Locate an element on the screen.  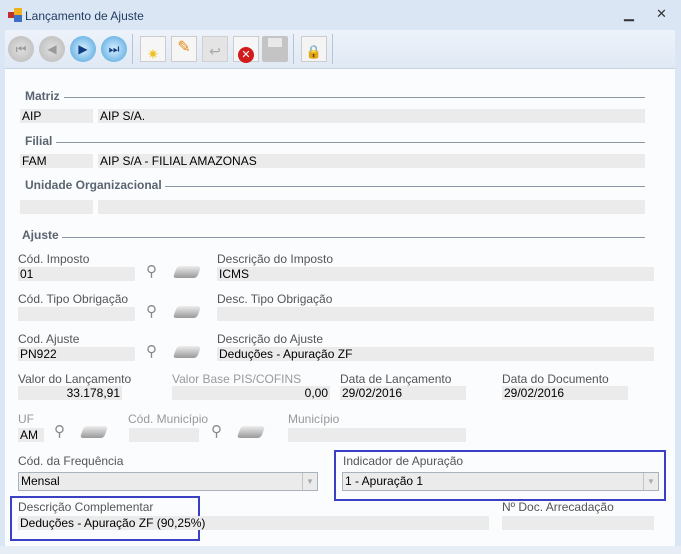
first-record-button: ⏮ is located at coordinates (21, 49).